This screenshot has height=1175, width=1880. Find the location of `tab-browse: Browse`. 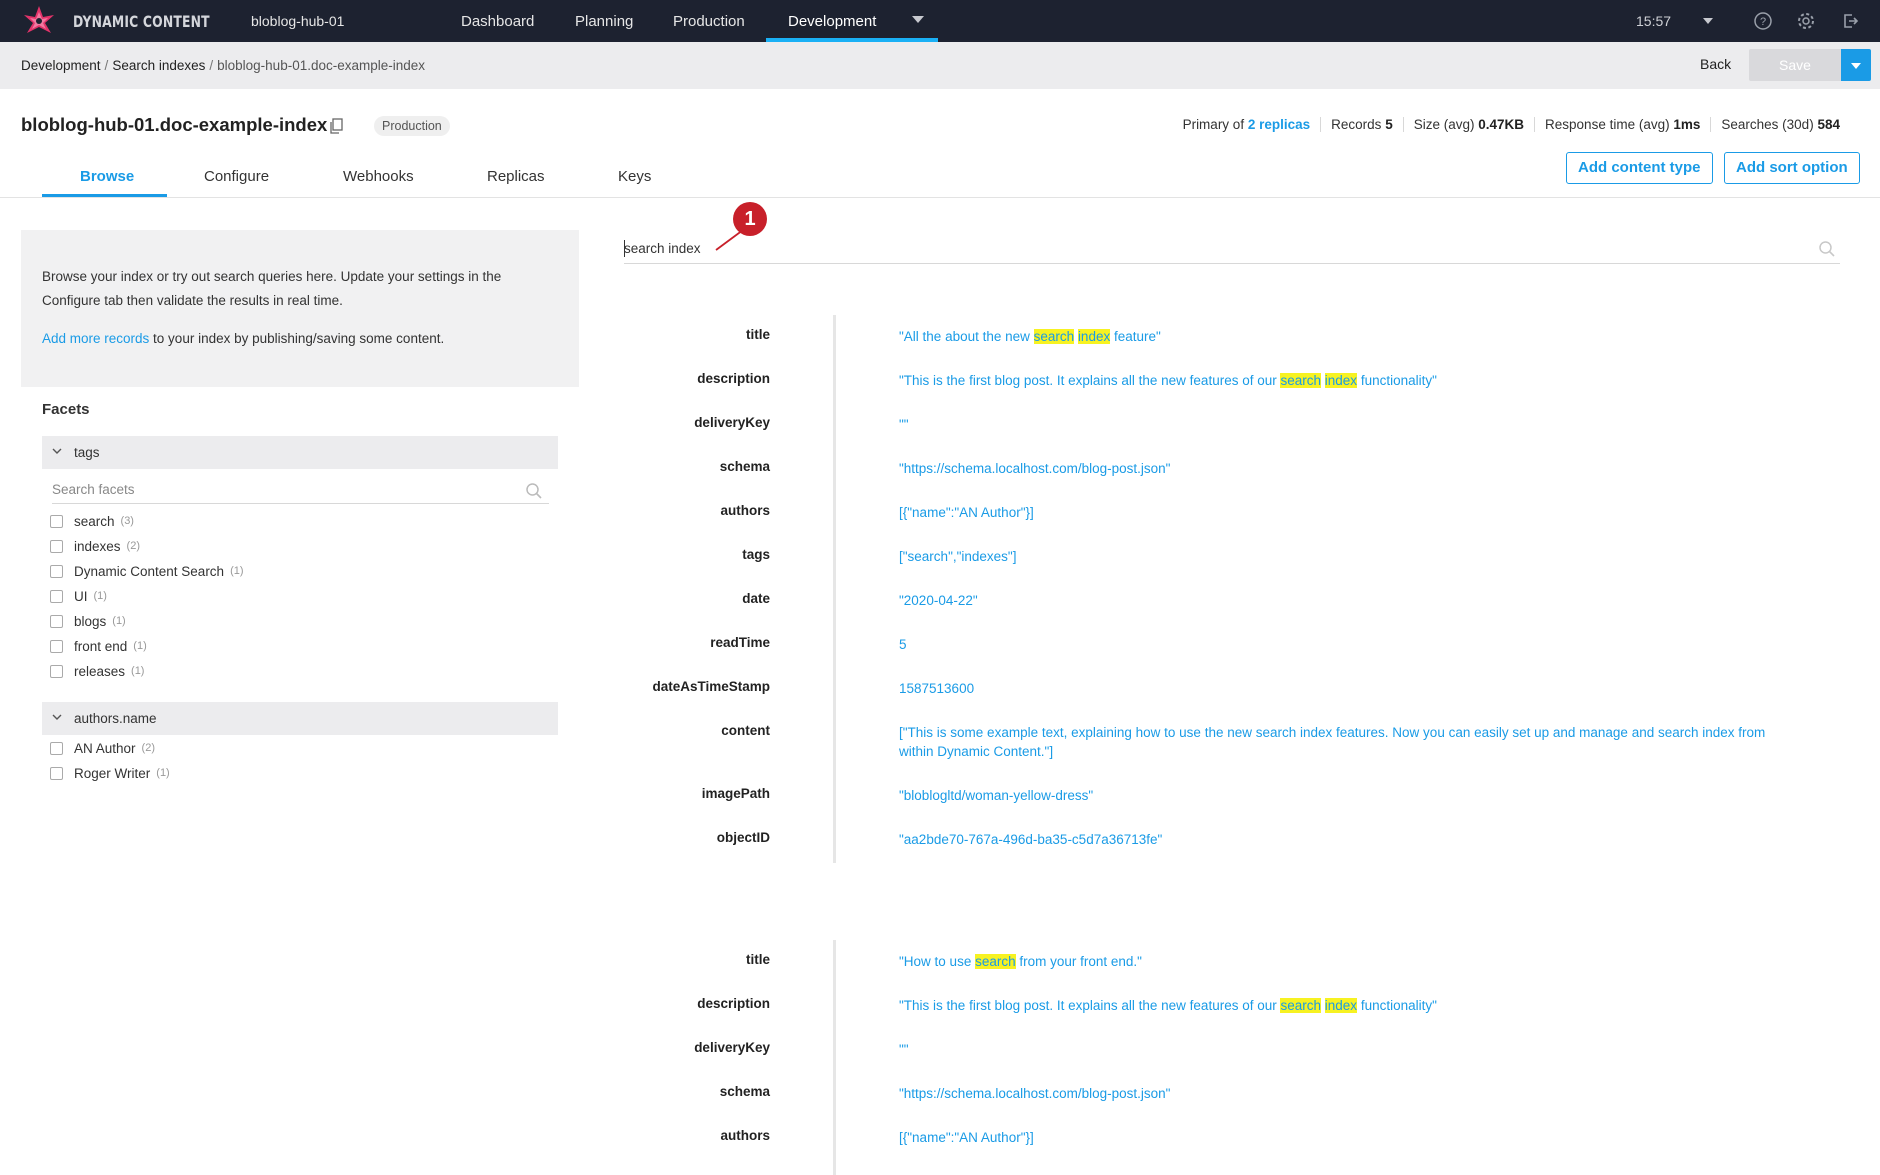

tab-browse: Browse is located at coordinates (107, 176).